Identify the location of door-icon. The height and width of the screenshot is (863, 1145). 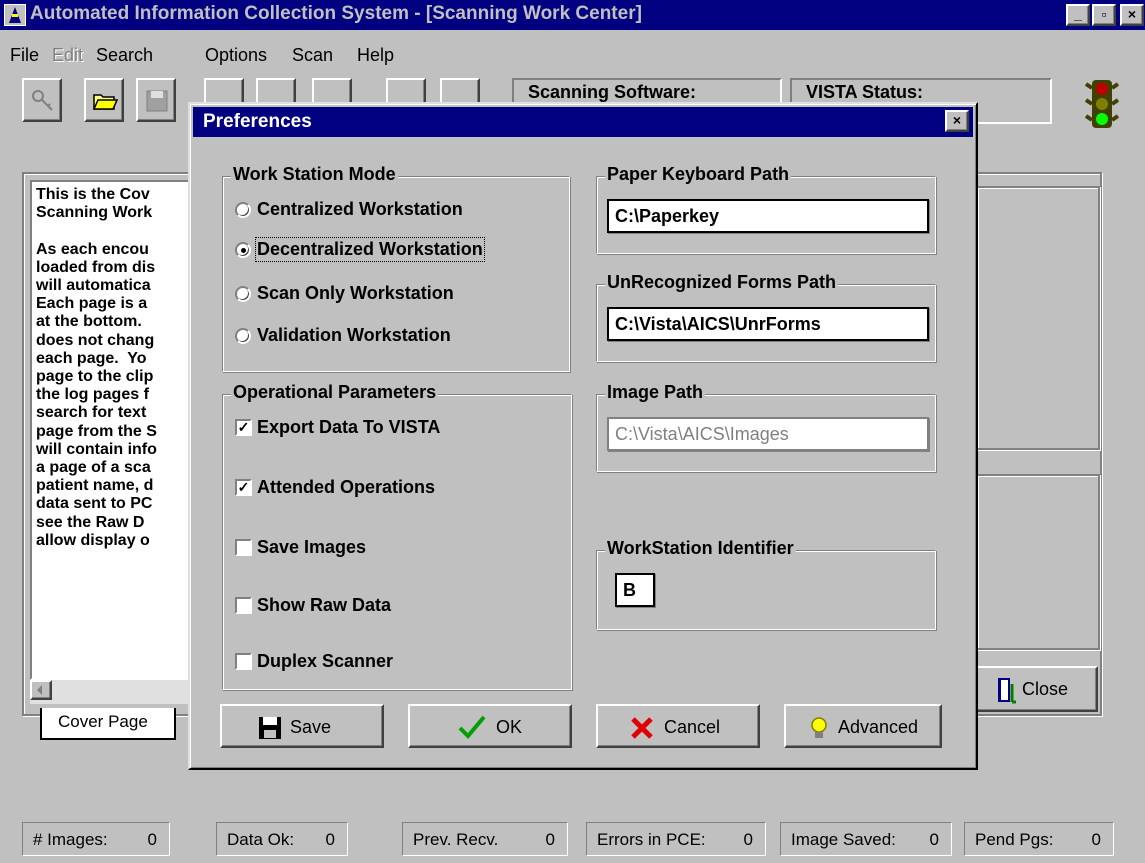
(1007, 691).